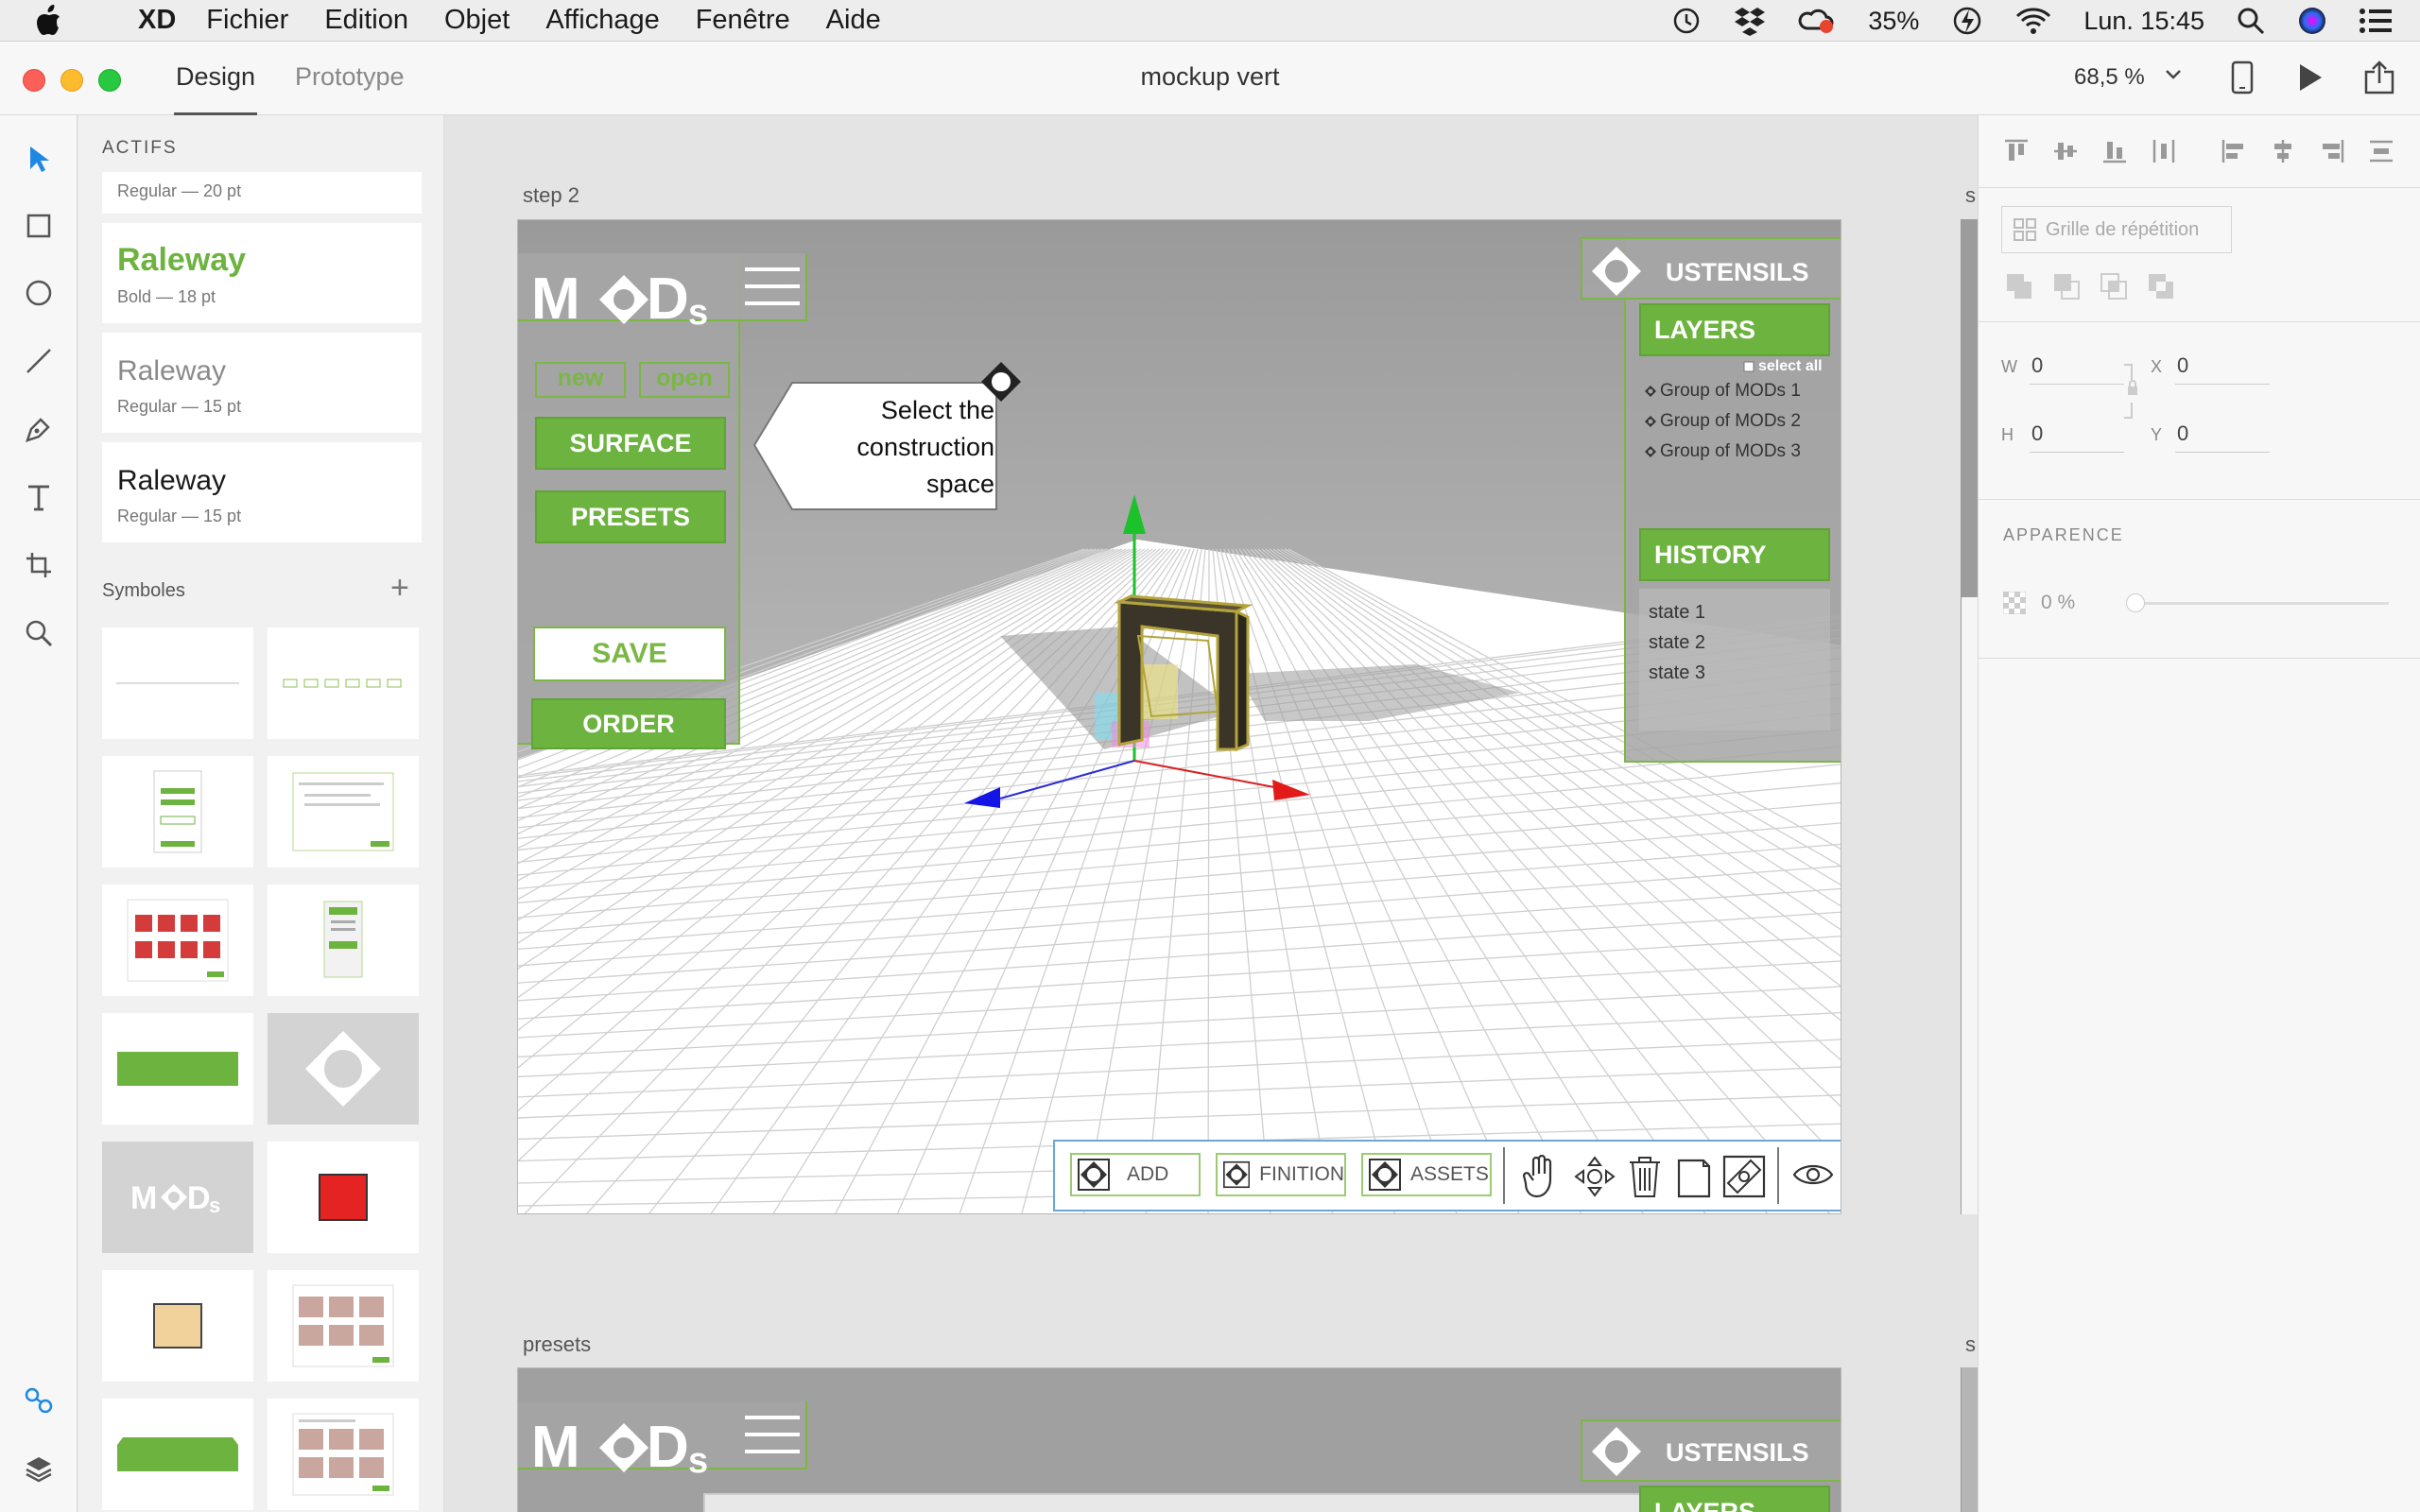 The width and height of the screenshot is (2420, 1512). What do you see at coordinates (177, 1326) in the screenshot?
I see `symbol-beige-square` at bounding box center [177, 1326].